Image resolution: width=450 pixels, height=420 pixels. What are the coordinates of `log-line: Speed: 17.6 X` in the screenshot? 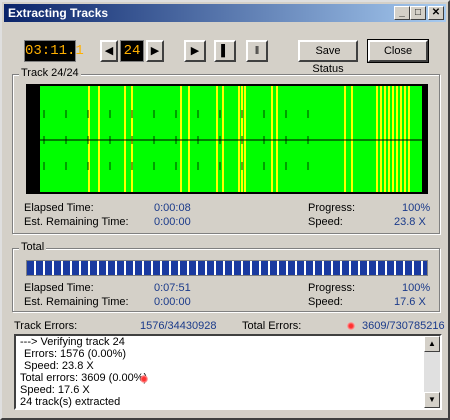 It's located at (55, 390).